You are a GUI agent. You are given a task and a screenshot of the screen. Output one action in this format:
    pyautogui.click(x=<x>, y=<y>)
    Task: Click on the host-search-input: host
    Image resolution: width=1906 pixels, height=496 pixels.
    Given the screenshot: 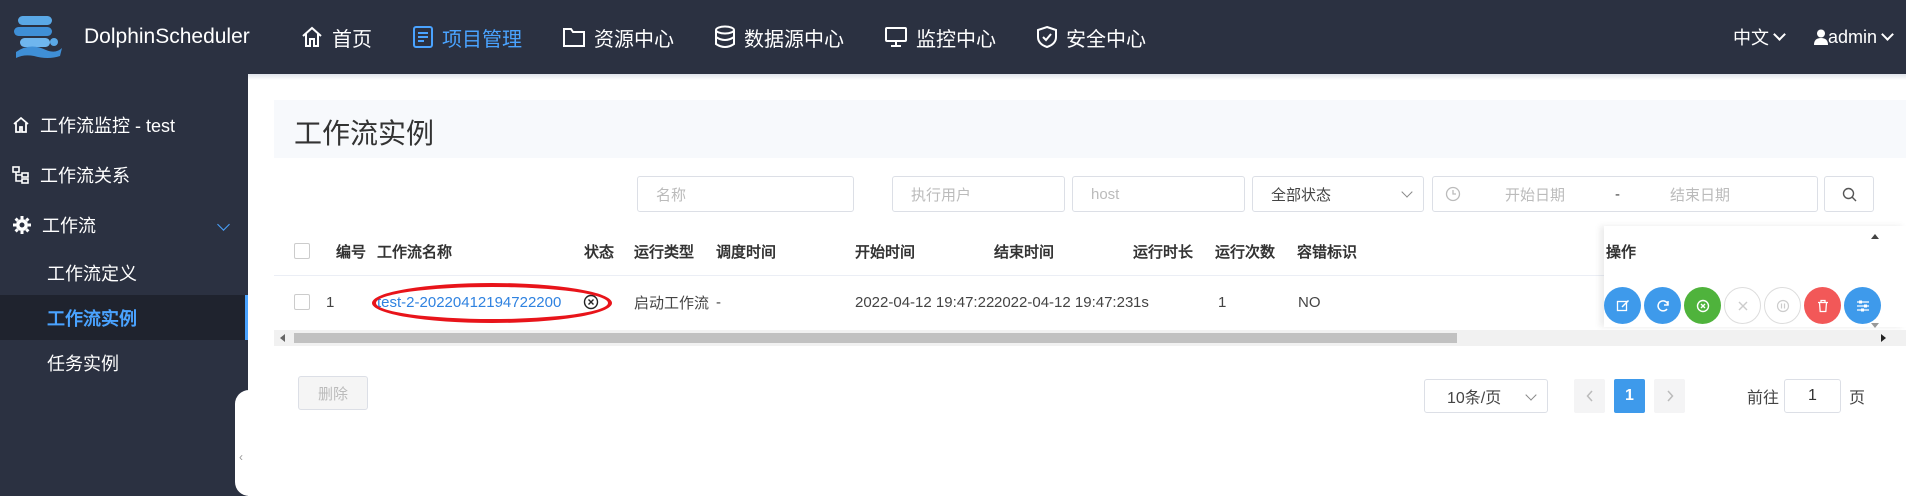 What is the action you would take?
    pyautogui.click(x=1158, y=194)
    